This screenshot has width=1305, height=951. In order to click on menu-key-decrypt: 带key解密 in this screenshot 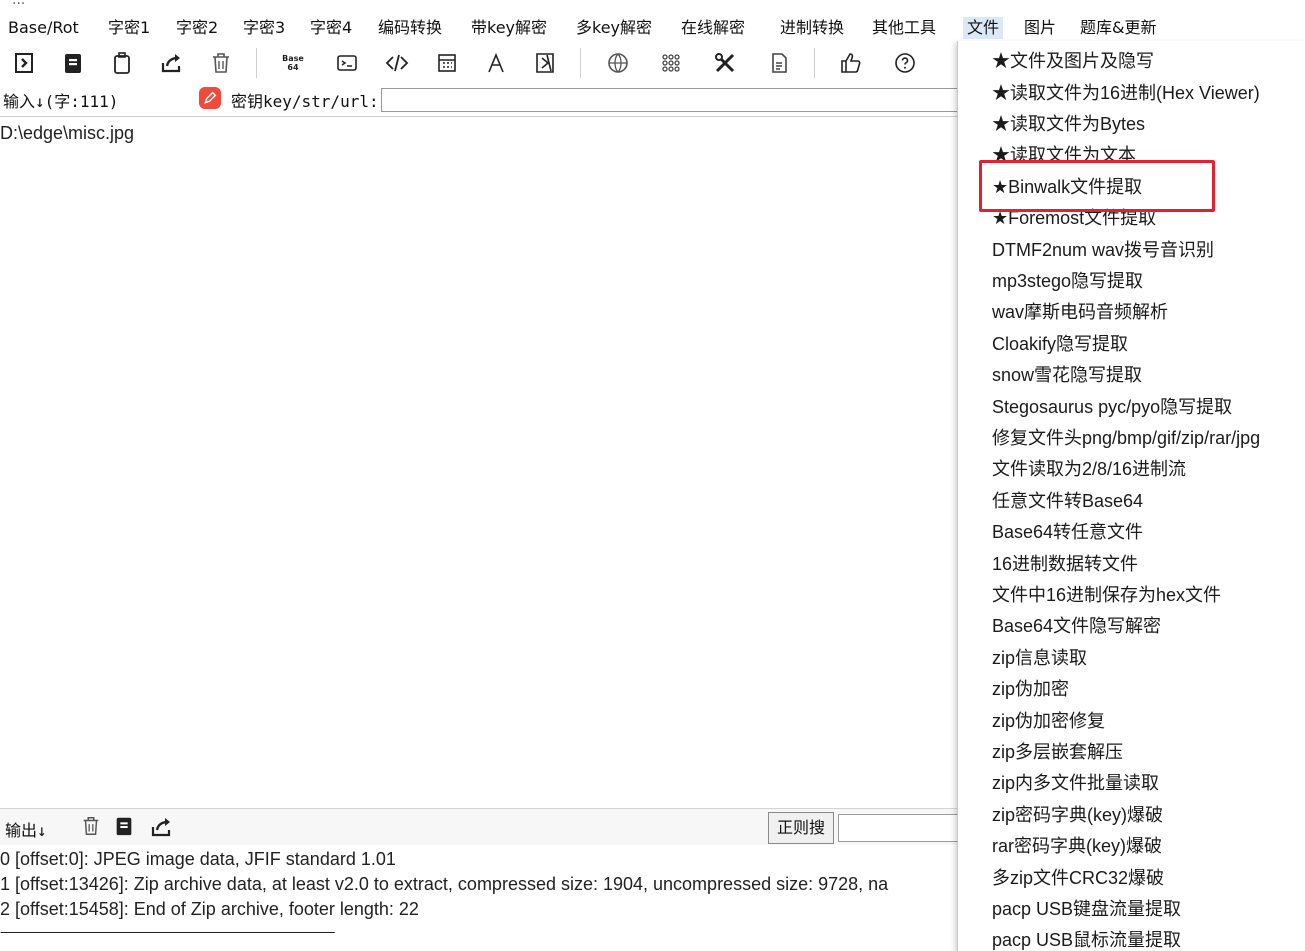, I will do `click(509, 28)`.